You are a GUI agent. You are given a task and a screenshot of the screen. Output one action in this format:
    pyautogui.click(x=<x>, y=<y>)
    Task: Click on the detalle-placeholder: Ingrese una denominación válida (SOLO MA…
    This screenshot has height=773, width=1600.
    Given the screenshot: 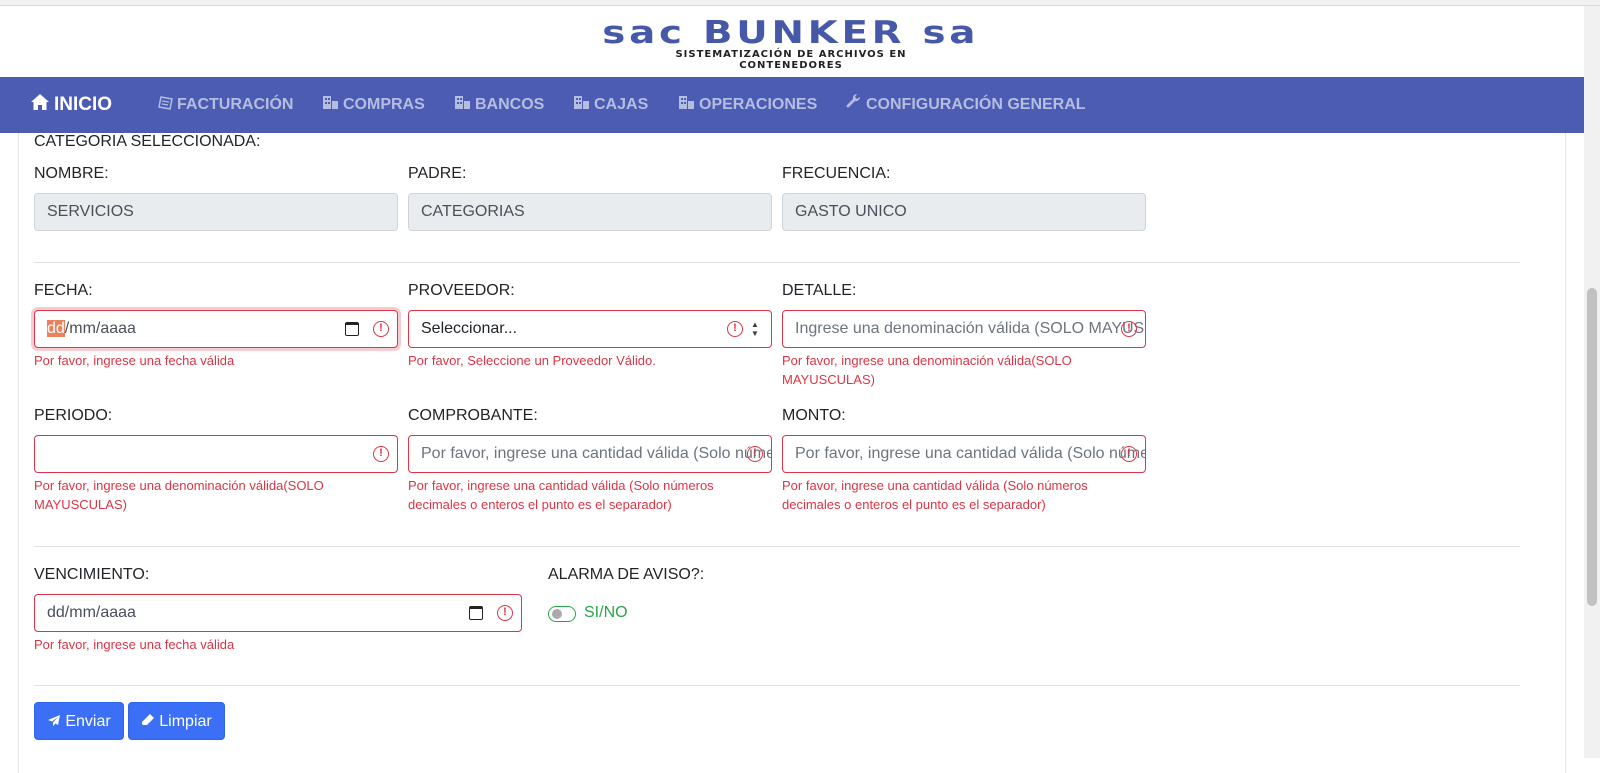 What is the action you would take?
    pyautogui.click(x=970, y=328)
    